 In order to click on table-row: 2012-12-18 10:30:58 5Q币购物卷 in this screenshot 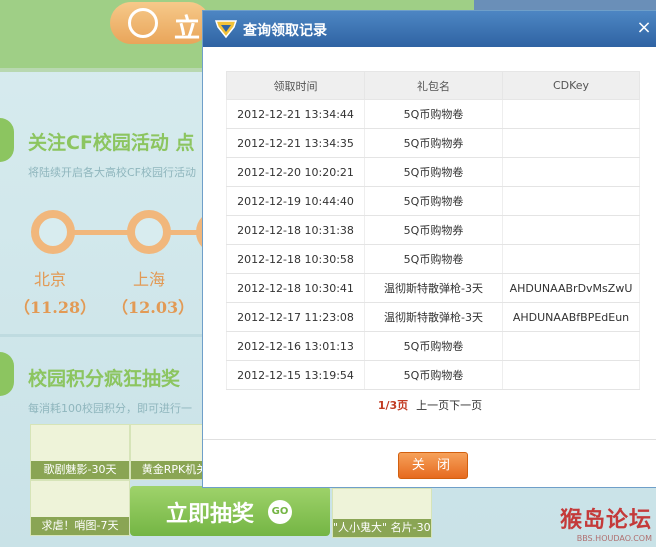, I will do `click(433, 259)`.